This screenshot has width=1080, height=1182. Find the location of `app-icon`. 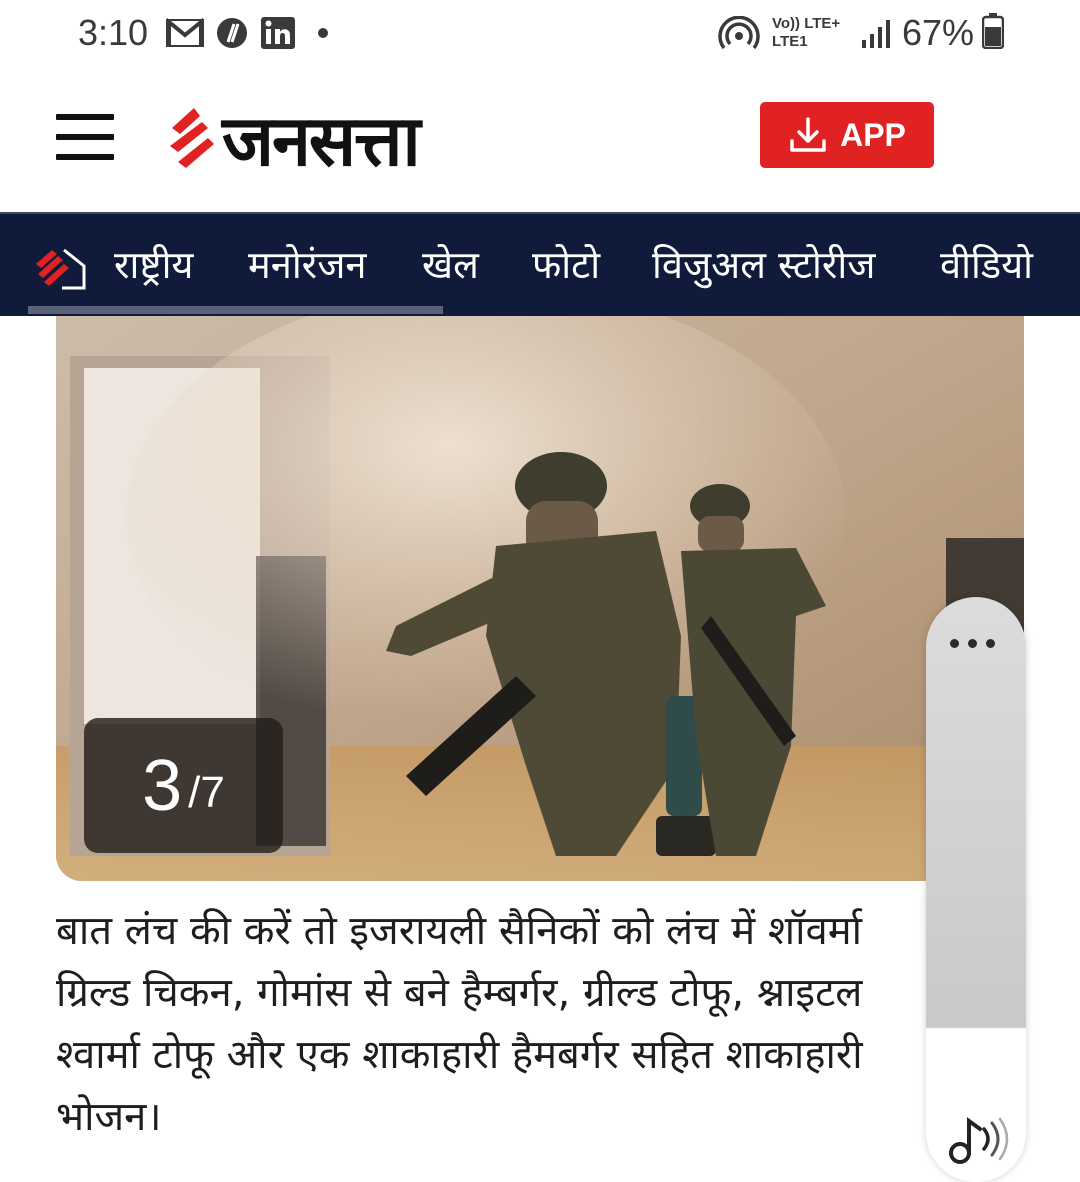

app-icon is located at coordinates (232, 33).